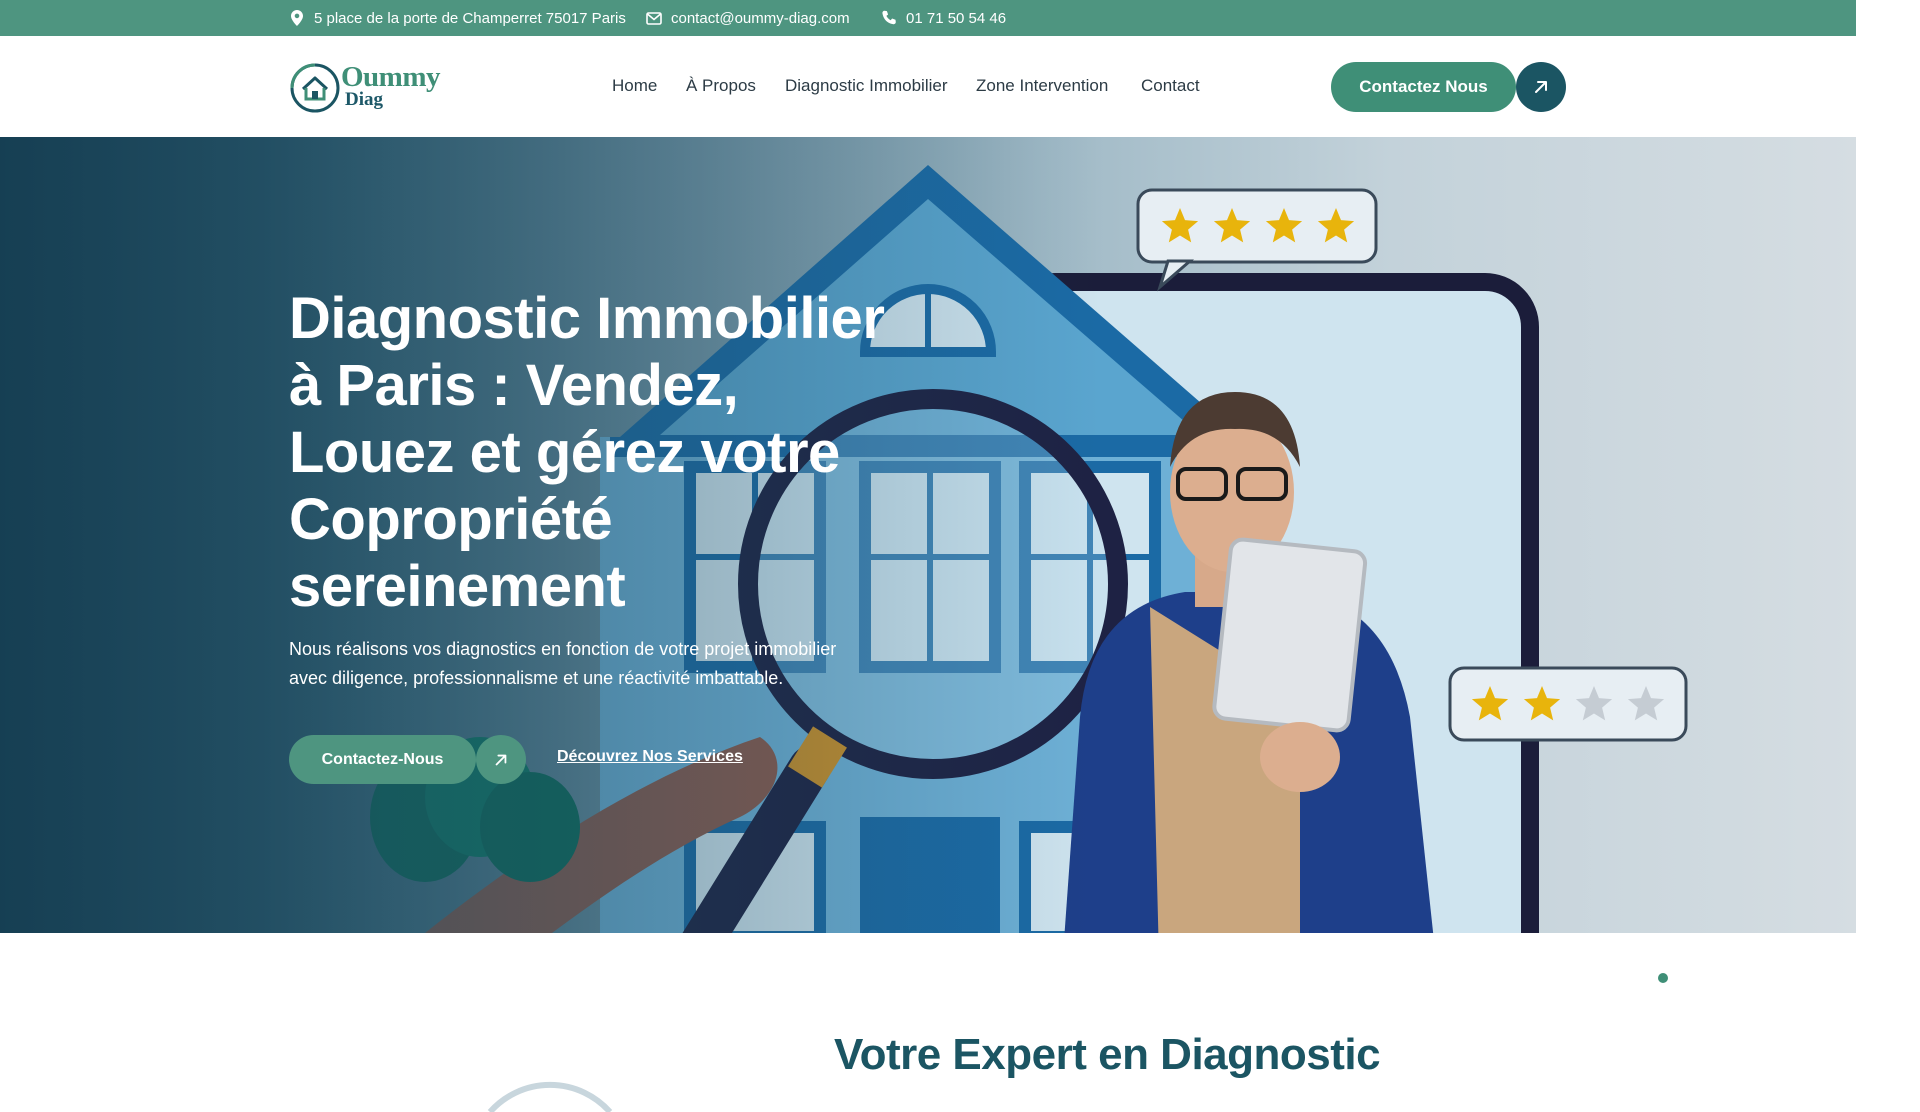 This screenshot has height=1112, width=1920. I want to click on hero-title-line: Copropriété, so click(451, 519).